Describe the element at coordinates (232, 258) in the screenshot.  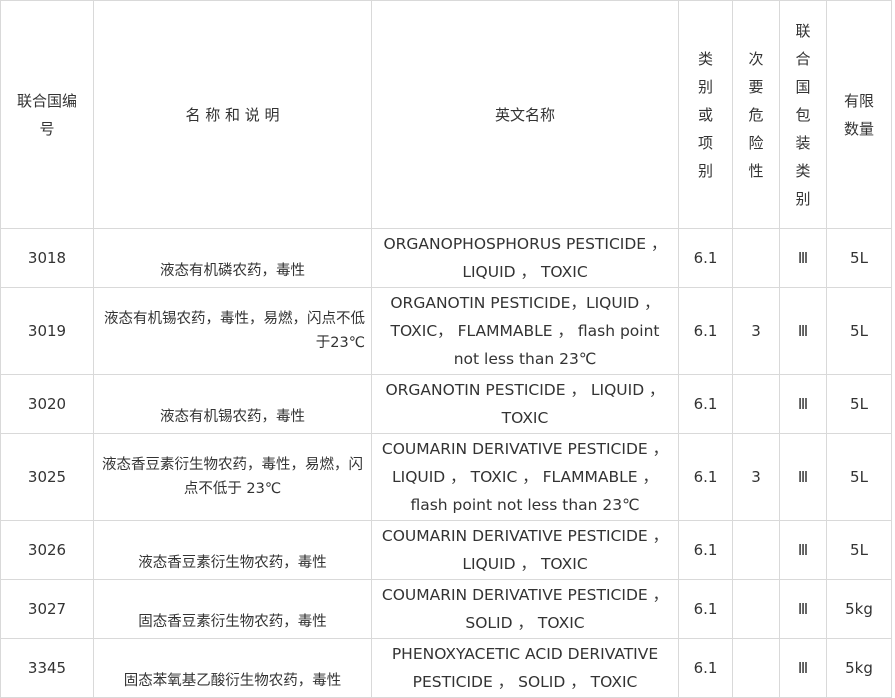
I see `name-description-cell: 液态有机磷农药，毒性` at that location.